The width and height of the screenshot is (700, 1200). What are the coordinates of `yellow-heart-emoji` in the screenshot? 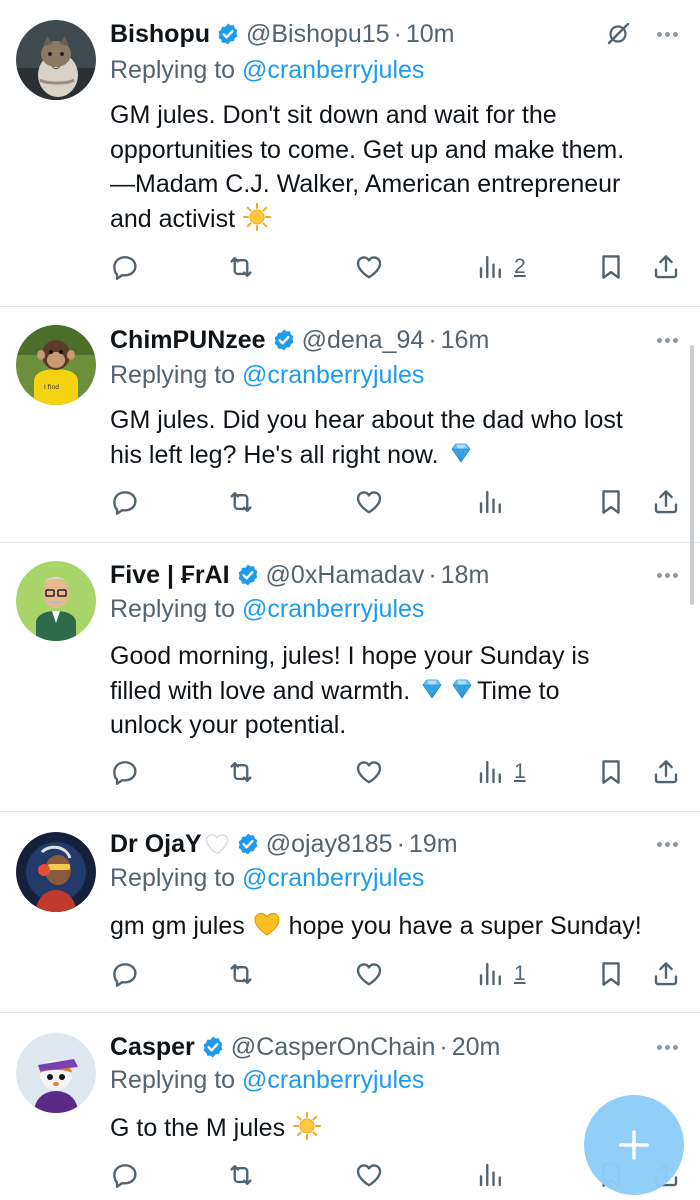 It's located at (267, 924).